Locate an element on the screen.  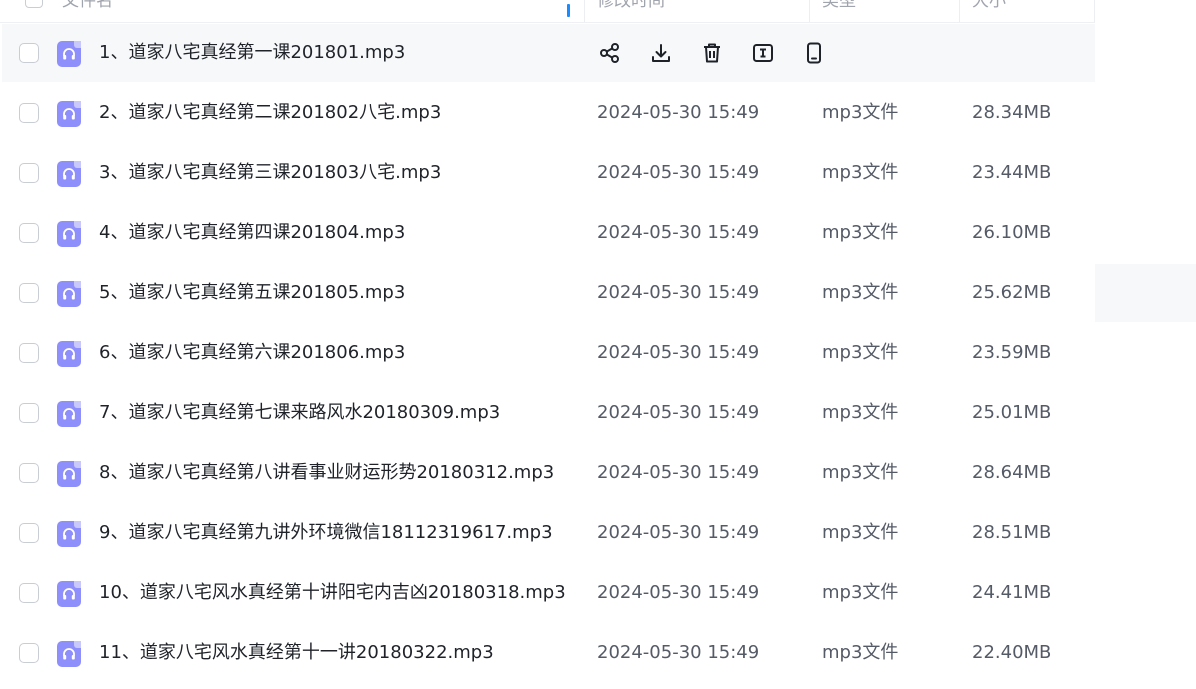
file-size: 23.44MB is located at coordinates (1012, 172).